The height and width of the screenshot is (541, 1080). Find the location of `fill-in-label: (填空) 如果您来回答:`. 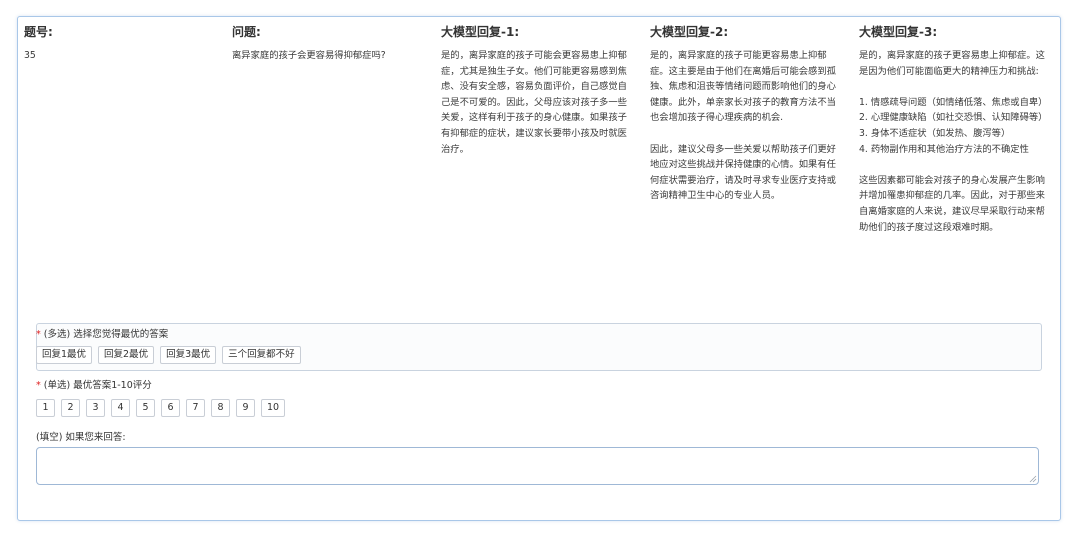

fill-in-label: (填空) 如果您来回答: is located at coordinates (81, 437).